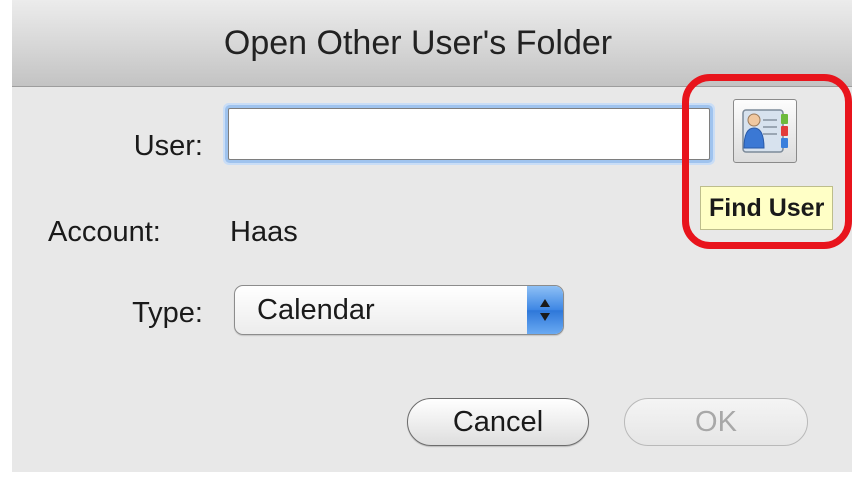 Image resolution: width=852 pixels, height=484 pixels. What do you see at coordinates (767, 208) in the screenshot?
I see `find-user-tooltip: Find User` at bounding box center [767, 208].